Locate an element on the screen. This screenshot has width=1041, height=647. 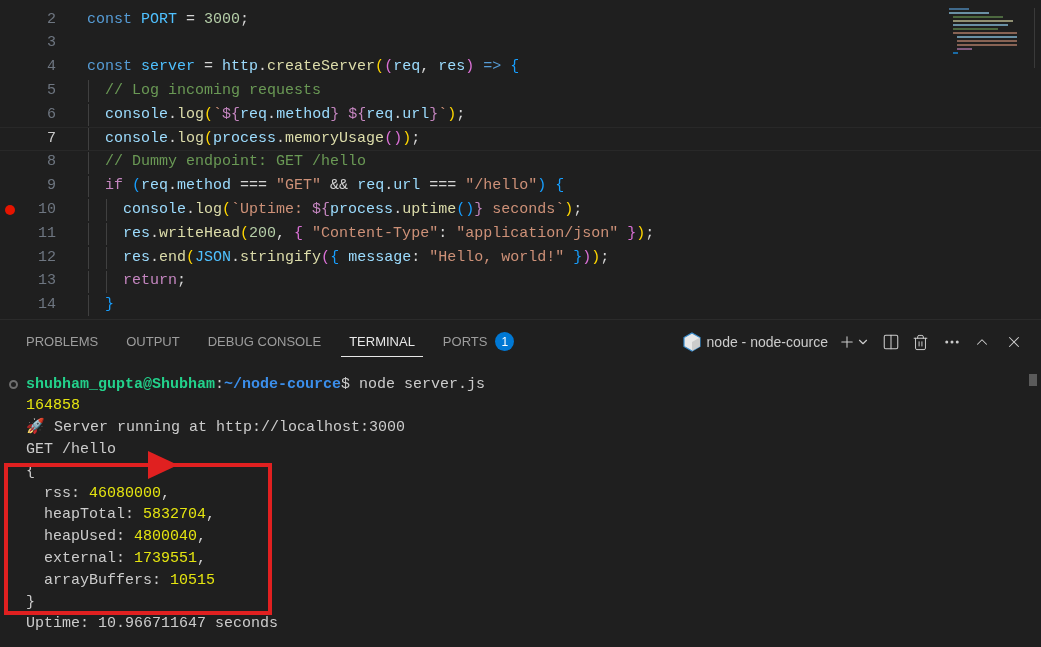
line-number: 2 is located at coordinates (51, 19).